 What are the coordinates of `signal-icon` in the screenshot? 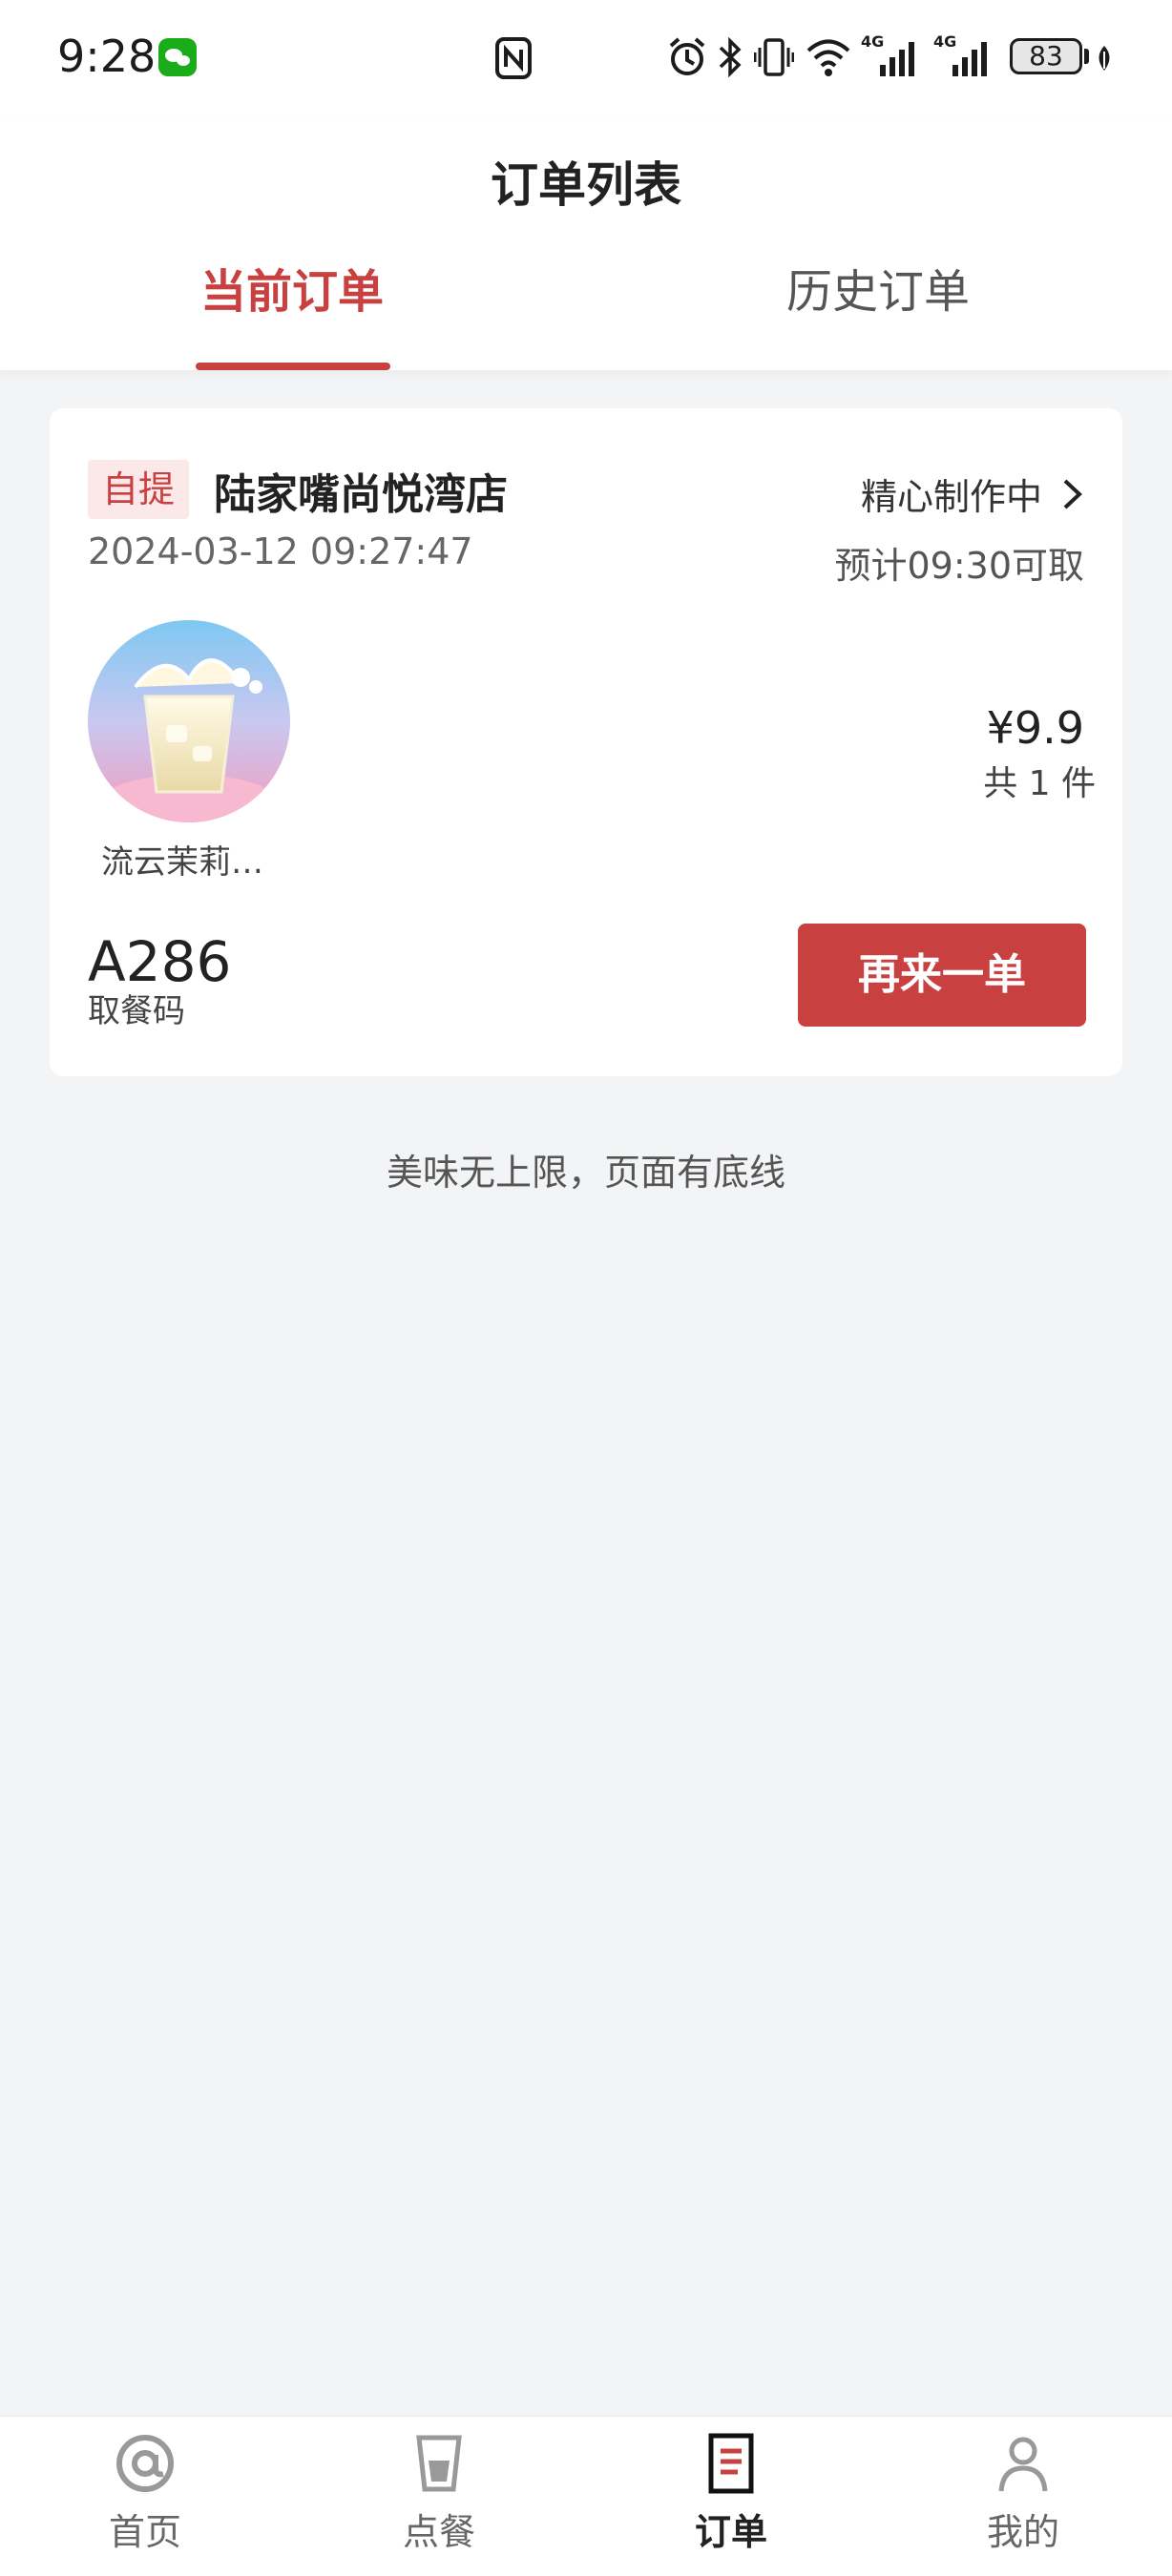 It's located at (897, 59).